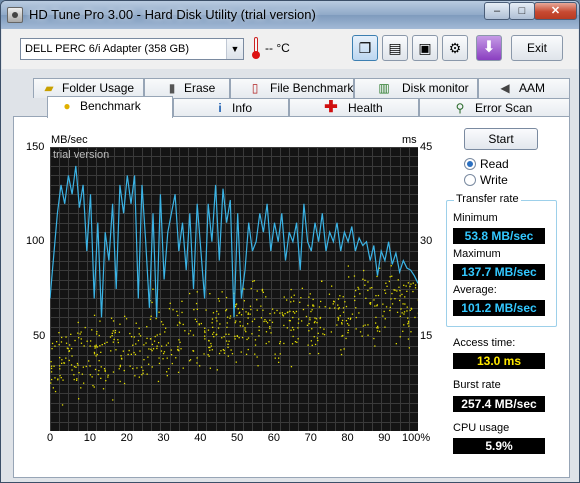  What do you see at coordinates (354, 108) in the screenshot?
I see `tab-health: ✚ Health` at bounding box center [354, 108].